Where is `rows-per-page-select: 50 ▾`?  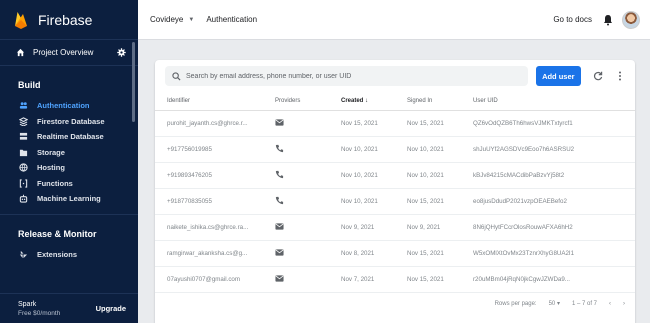 rows-per-page-select: 50 ▾ is located at coordinates (554, 303).